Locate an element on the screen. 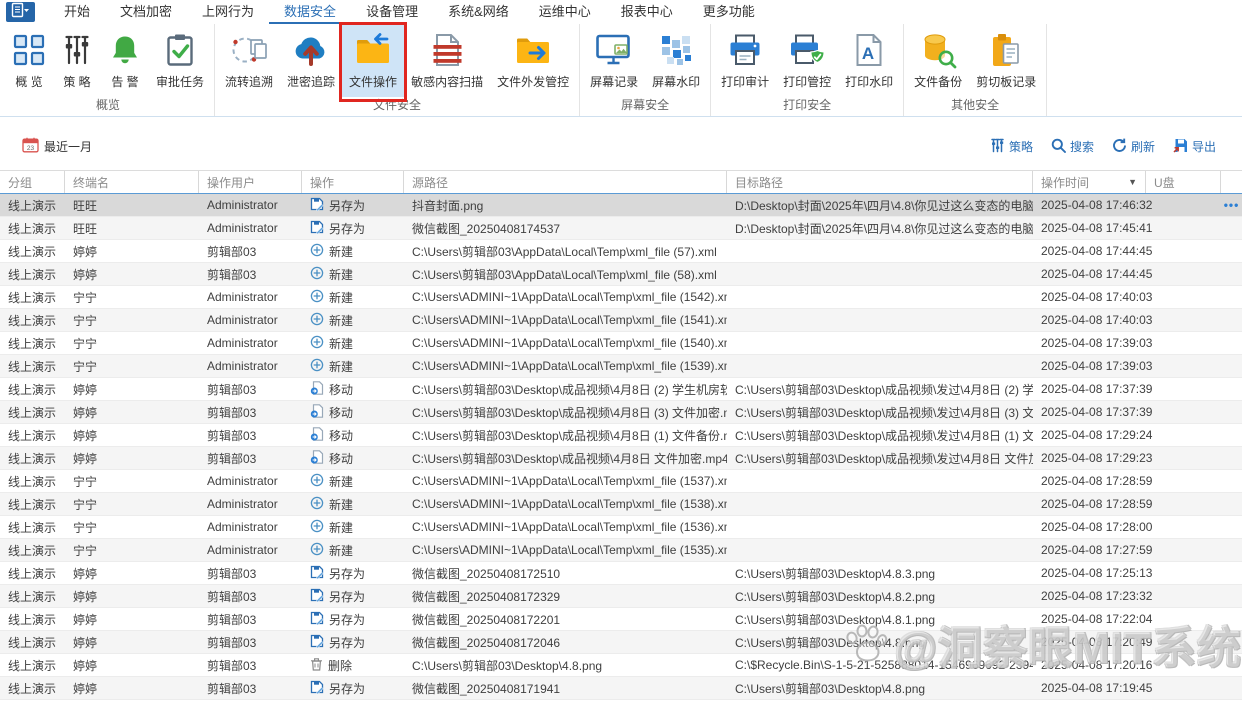  ribbon-button-file-outgoing: 文件外发管控 is located at coordinates (533, 60).